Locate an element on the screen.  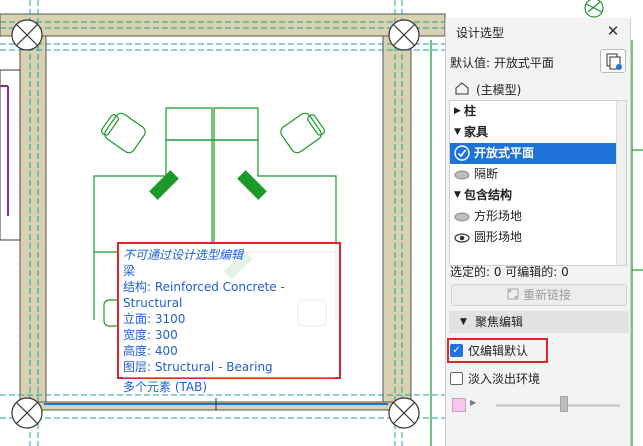
set-default-button is located at coordinates (613, 61).